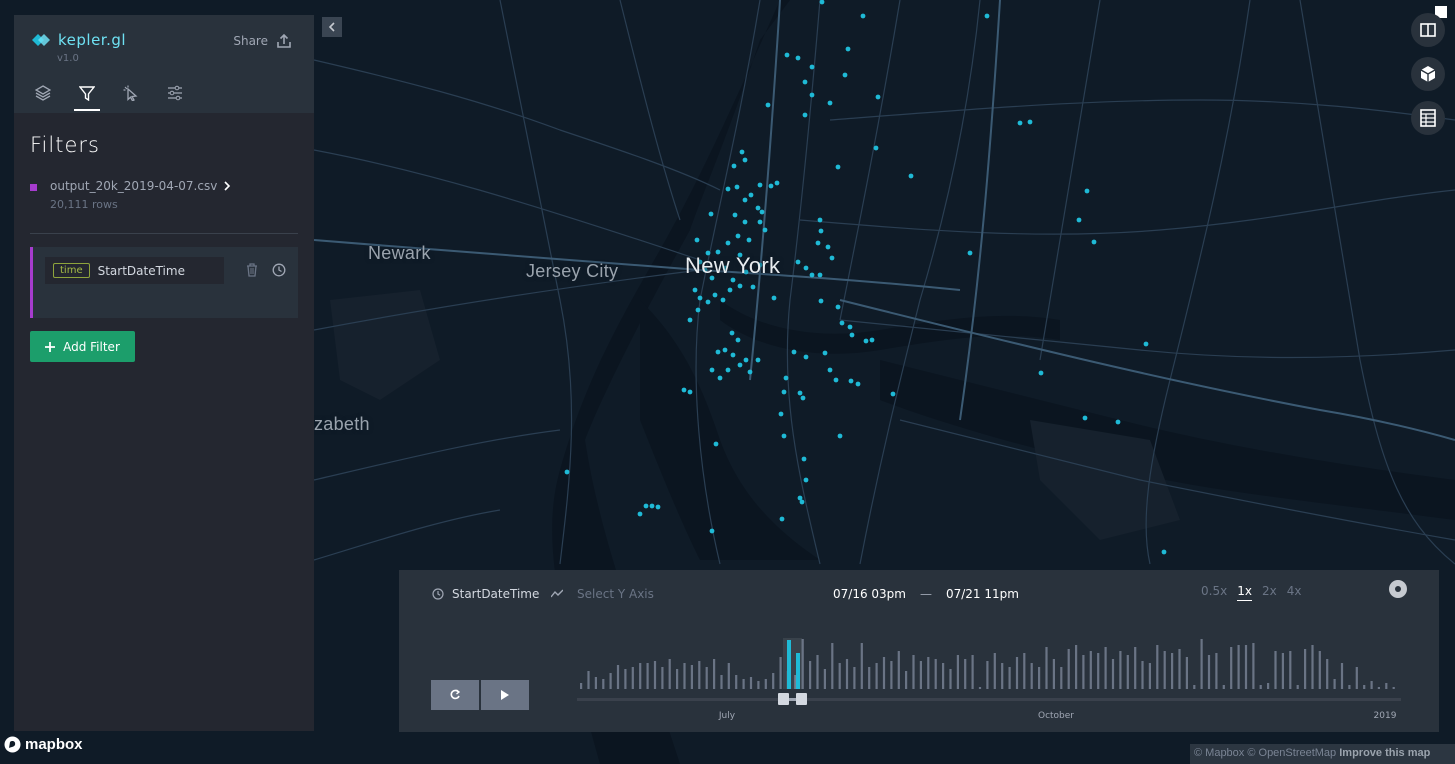  Describe the element at coordinates (342, 424) in the screenshot. I see `map-label-elizabeth: zabeth` at that location.